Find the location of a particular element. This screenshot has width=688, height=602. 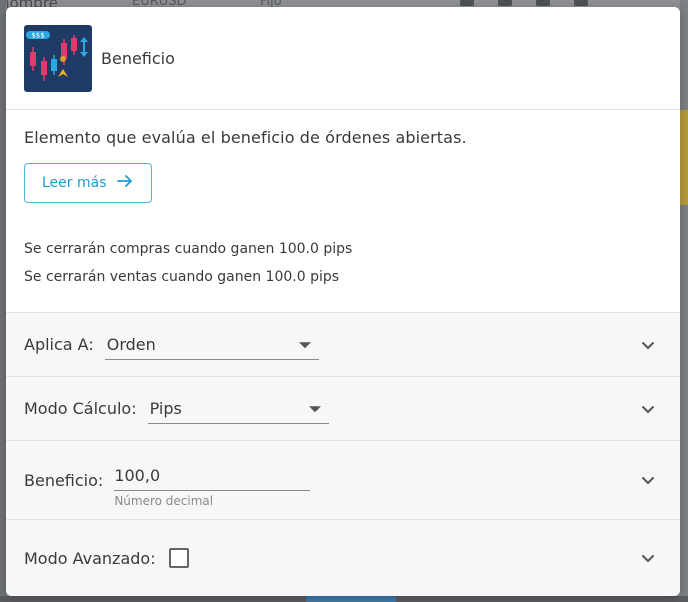

background-trigger-chip is located at coordinates (351, 599).